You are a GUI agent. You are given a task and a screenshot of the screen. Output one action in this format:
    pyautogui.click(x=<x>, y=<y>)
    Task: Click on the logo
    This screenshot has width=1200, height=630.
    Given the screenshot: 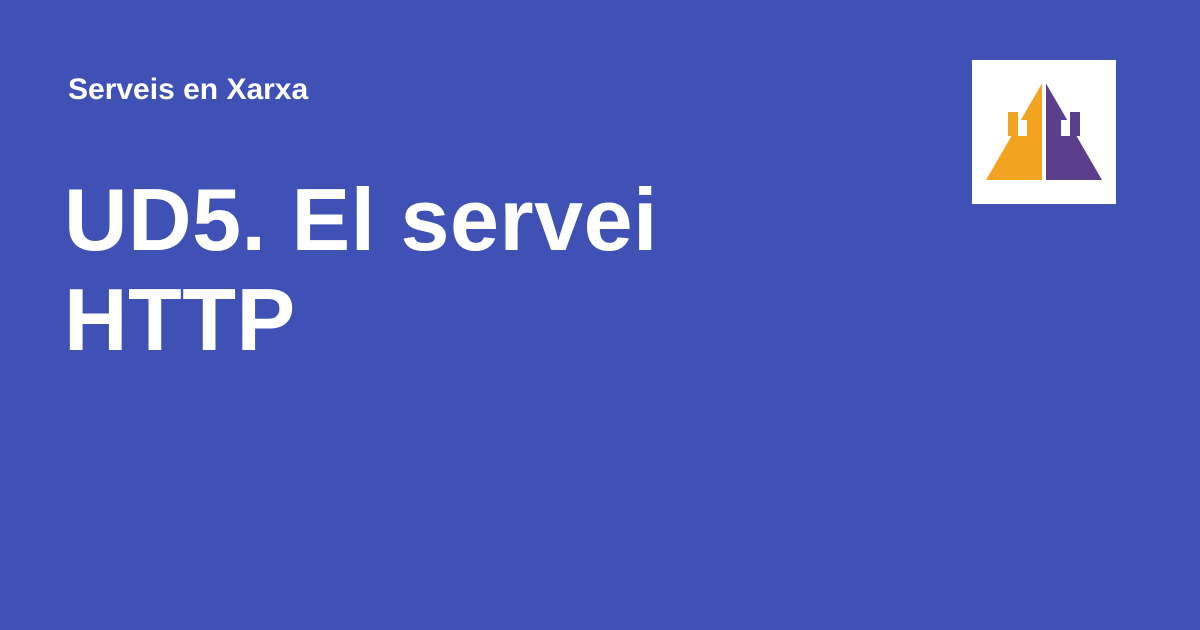 What is the action you would take?
    pyautogui.click(x=1044, y=132)
    